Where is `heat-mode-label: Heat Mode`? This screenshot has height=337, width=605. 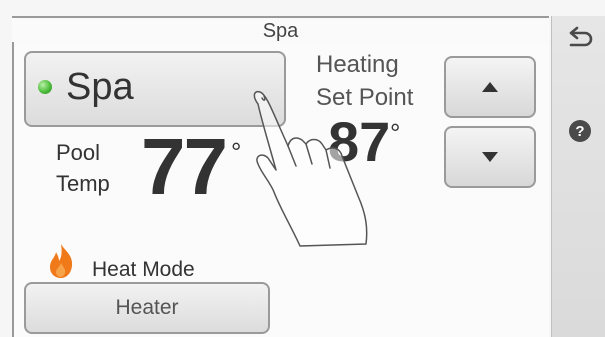
heat-mode-label: Heat Mode is located at coordinates (143, 269).